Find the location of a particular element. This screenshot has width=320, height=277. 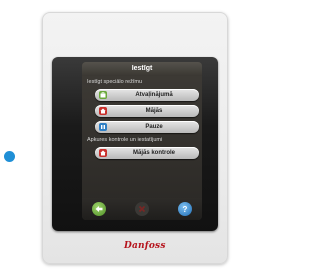

help-glyph: ? is located at coordinates (185, 209).